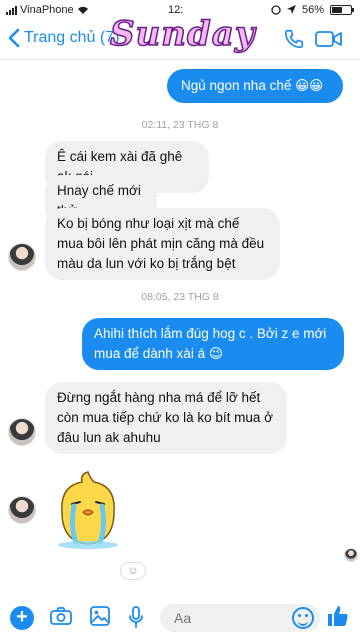  What do you see at coordinates (180, 297) in the screenshot?
I see `timestamp: 08:05, 23 THG 8` at bounding box center [180, 297].